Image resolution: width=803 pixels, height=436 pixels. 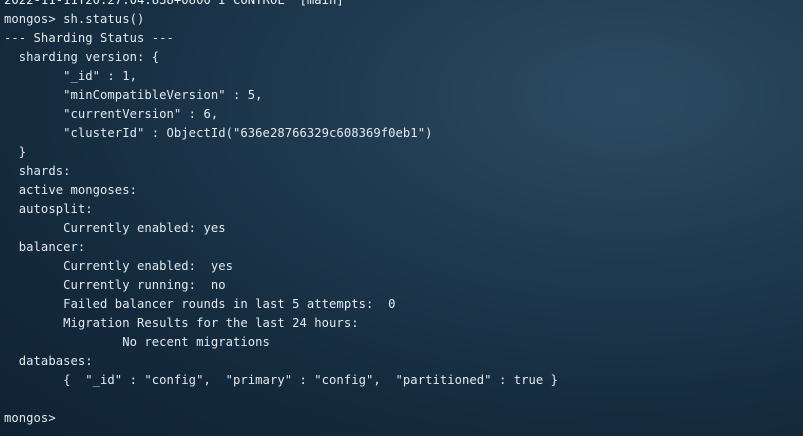 What do you see at coordinates (48, 209) in the screenshot?
I see `terminal-line: autosplit:` at bounding box center [48, 209].